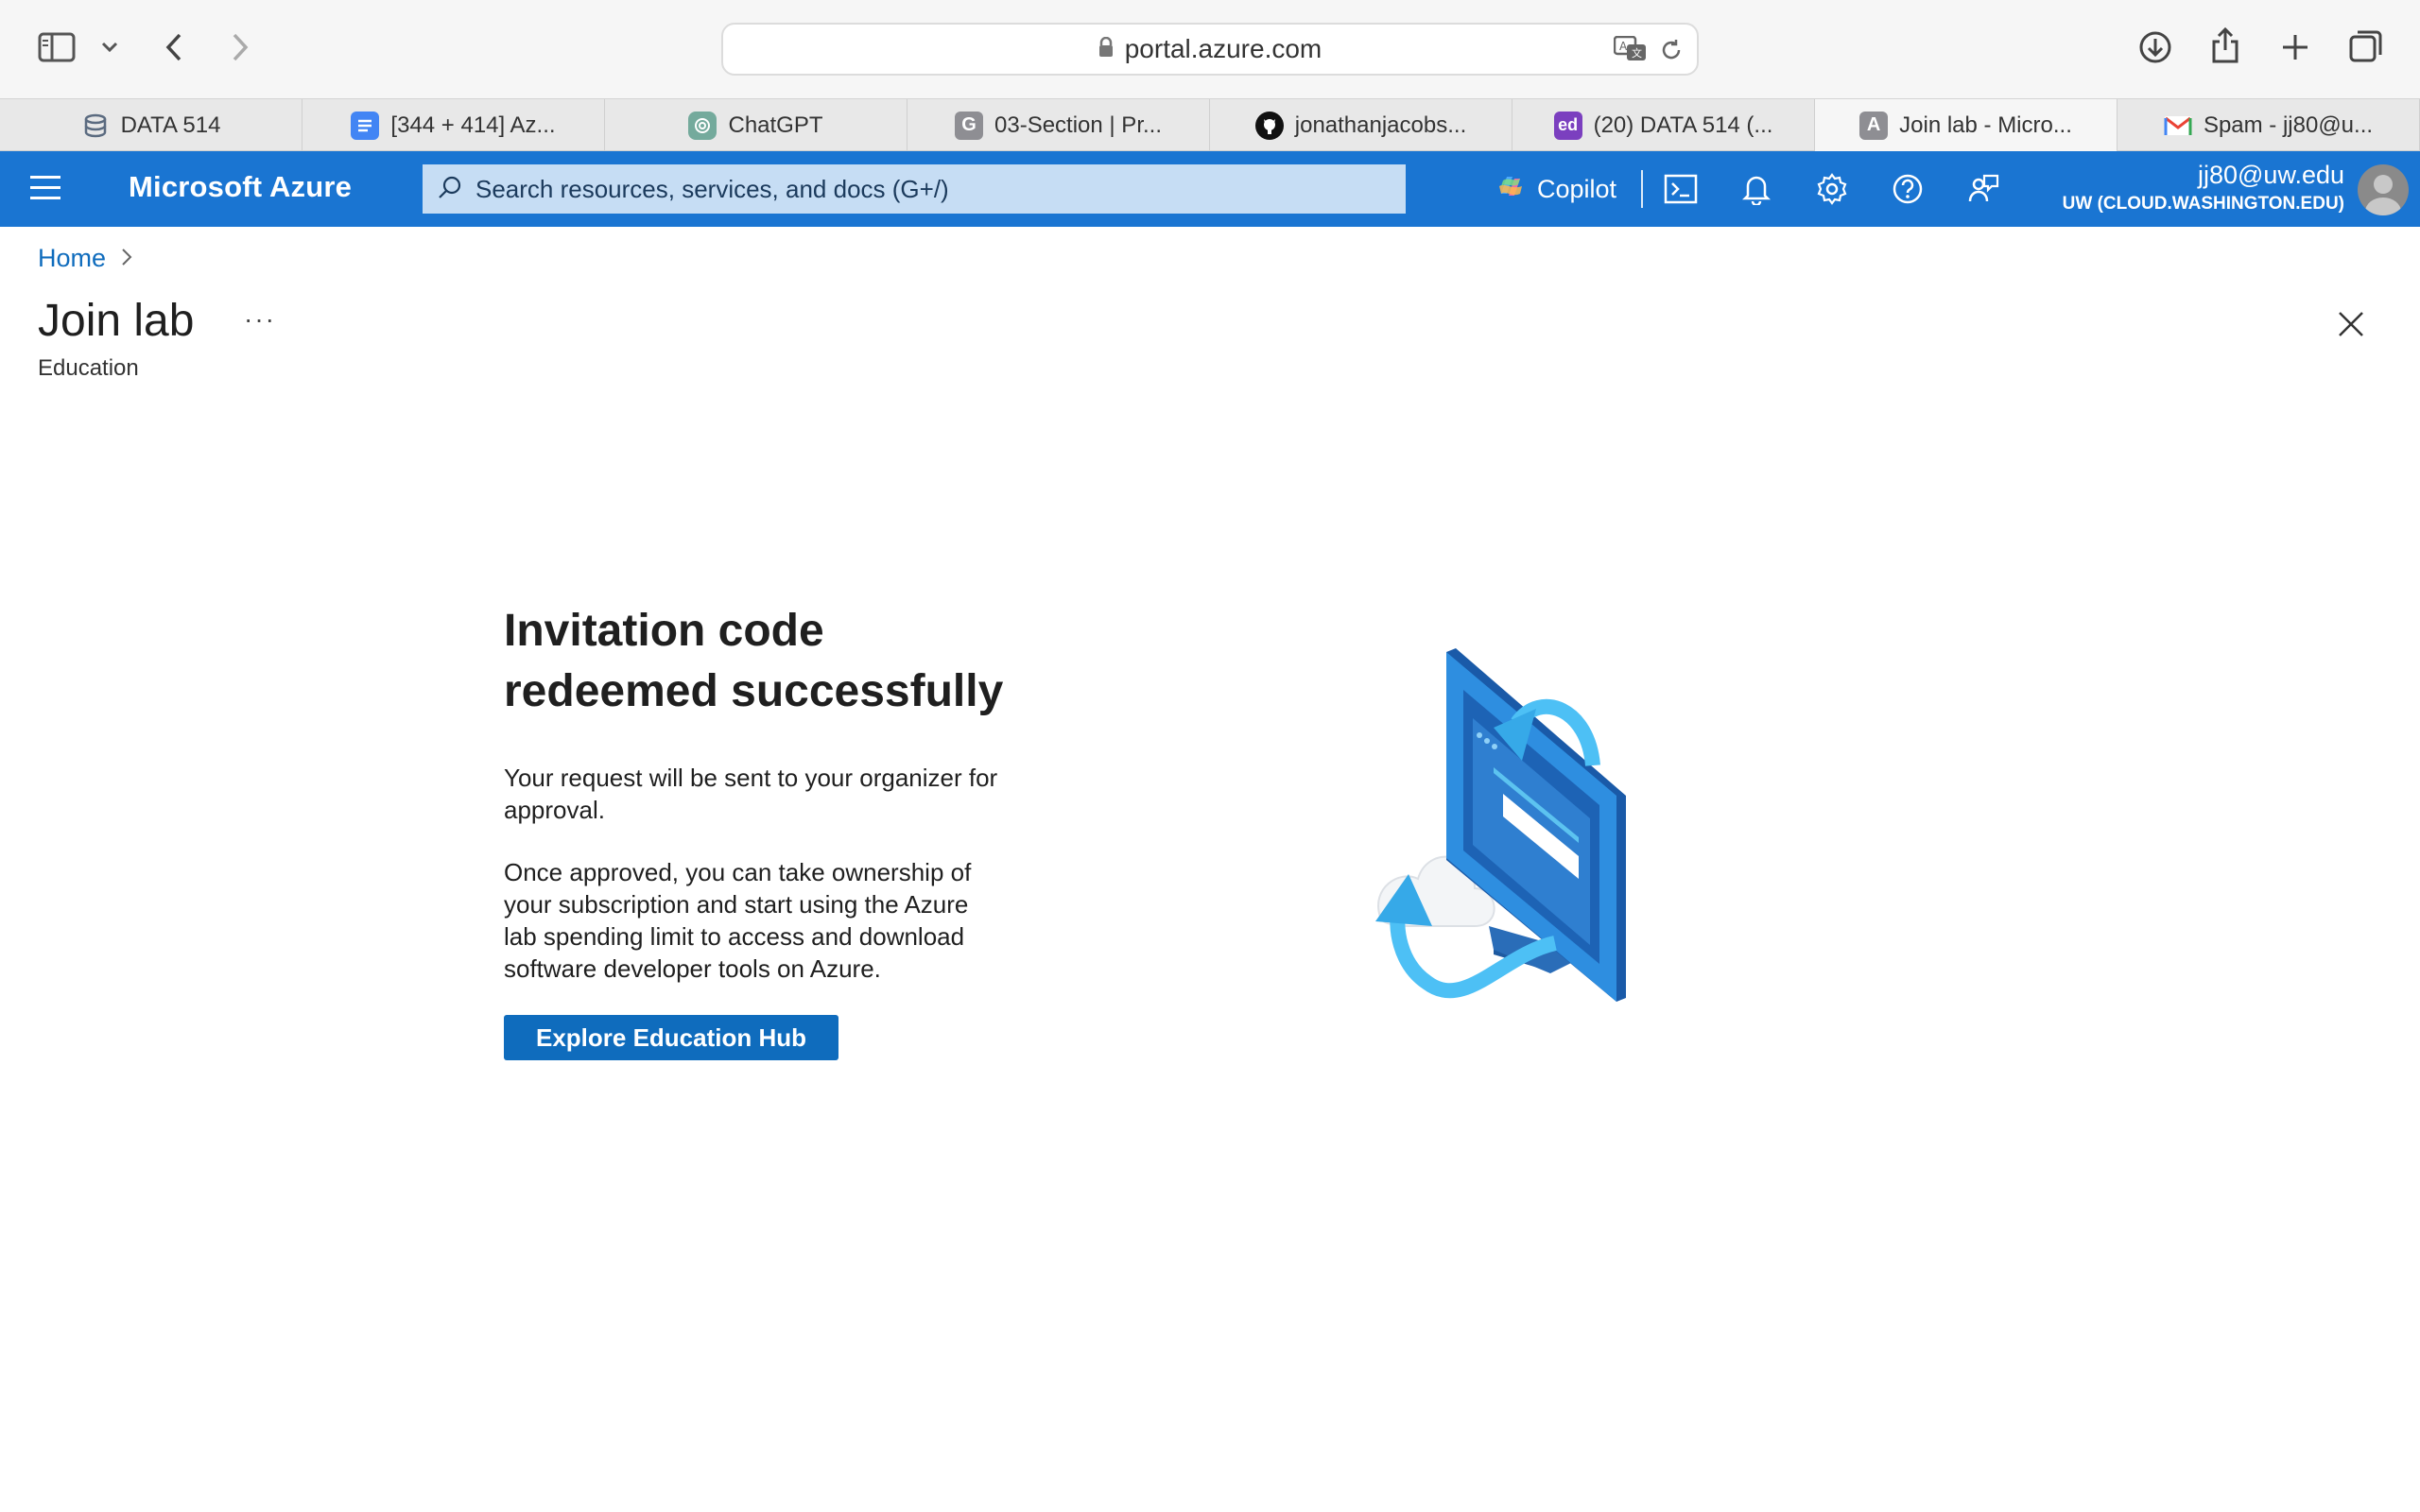 The image size is (2420, 1512). What do you see at coordinates (57, 47) in the screenshot?
I see `sidebar-toggle-icon` at bounding box center [57, 47].